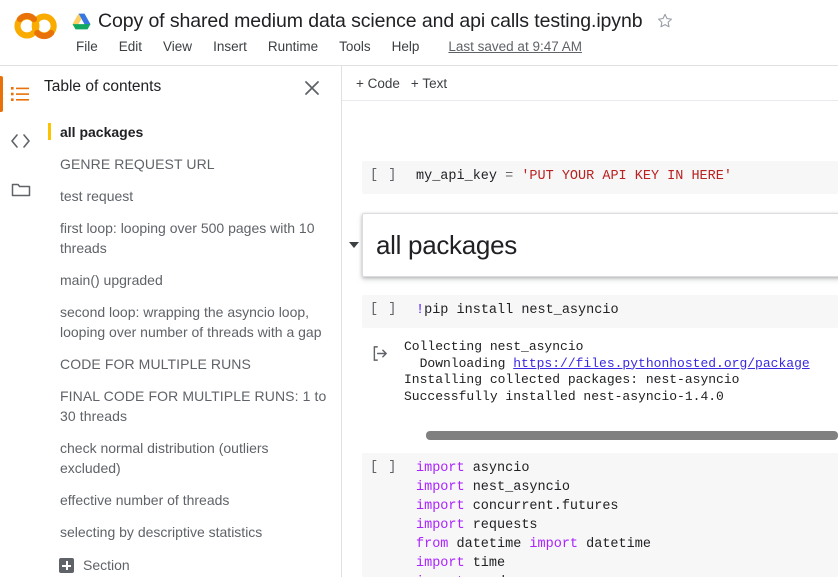 The width and height of the screenshot is (838, 577). I want to click on colab-logo, so click(36, 26).